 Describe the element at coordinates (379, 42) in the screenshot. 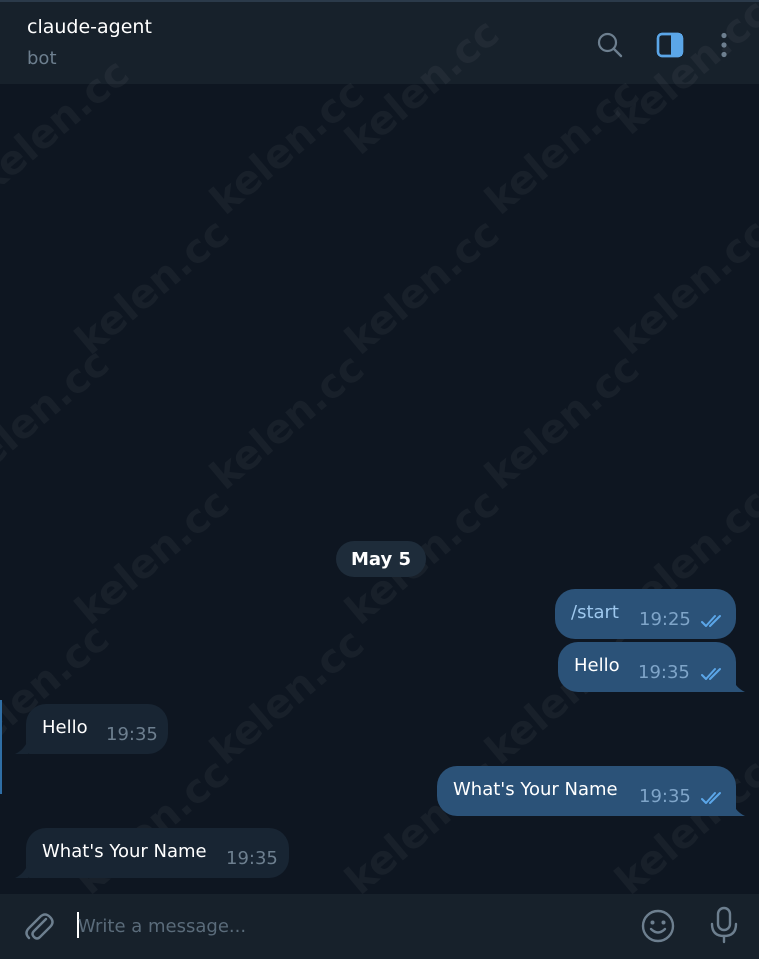

I see `chat-header: claude-agent bot` at that location.